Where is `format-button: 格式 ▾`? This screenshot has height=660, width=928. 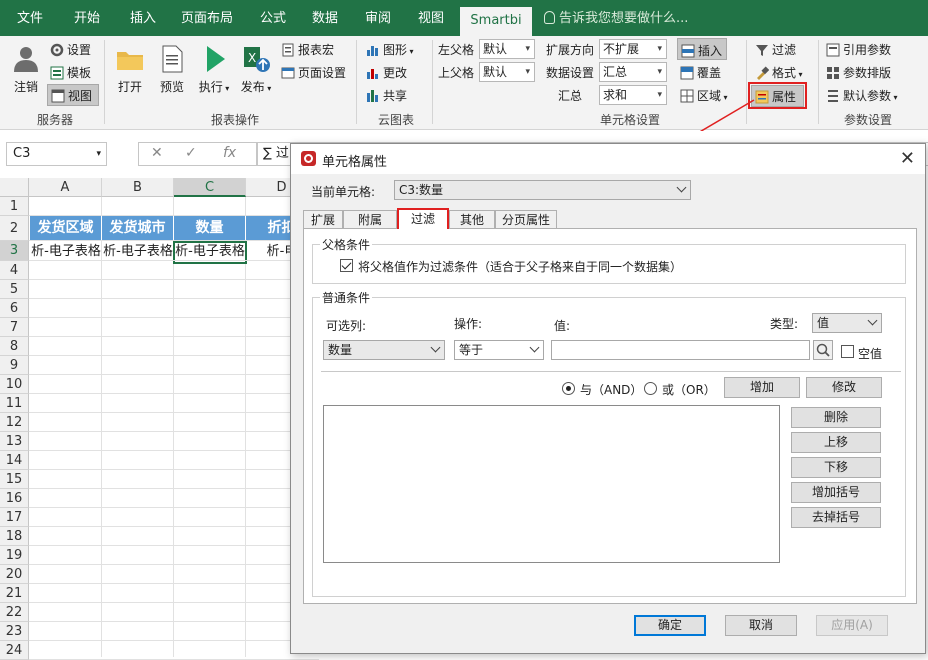 format-button: 格式 ▾ is located at coordinates (779, 72).